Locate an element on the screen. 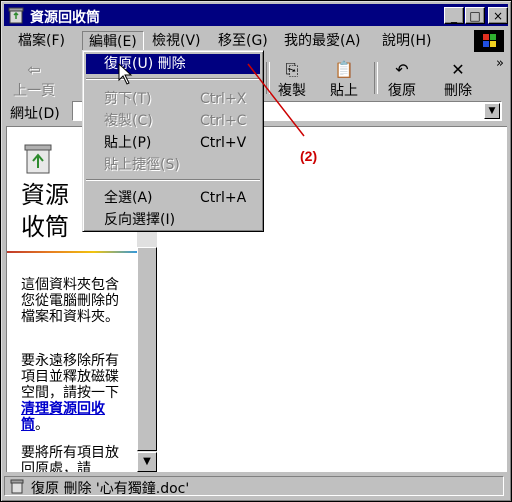 The height and width of the screenshot is (502, 512). undo-button: ↶ 復原 is located at coordinates (402, 78).